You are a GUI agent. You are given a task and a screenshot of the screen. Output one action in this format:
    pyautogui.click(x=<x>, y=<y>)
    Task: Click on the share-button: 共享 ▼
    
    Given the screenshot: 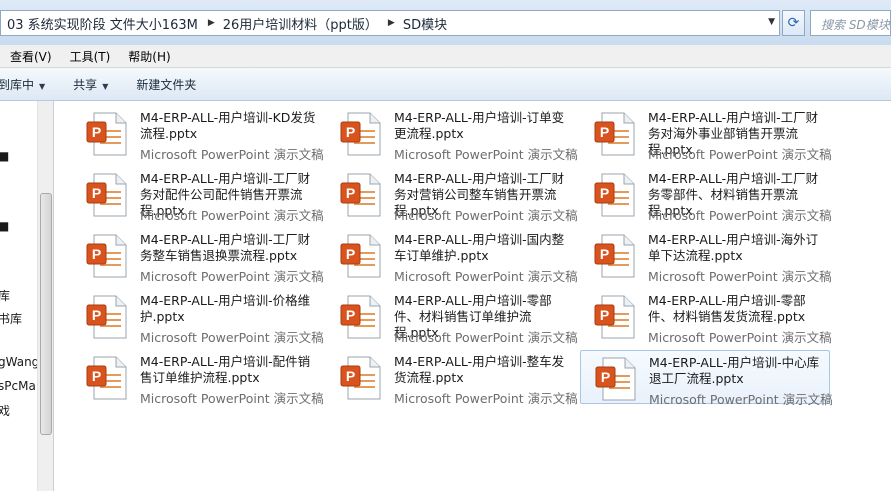 What is the action you would take?
    pyautogui.click(x=90, y=84)
    